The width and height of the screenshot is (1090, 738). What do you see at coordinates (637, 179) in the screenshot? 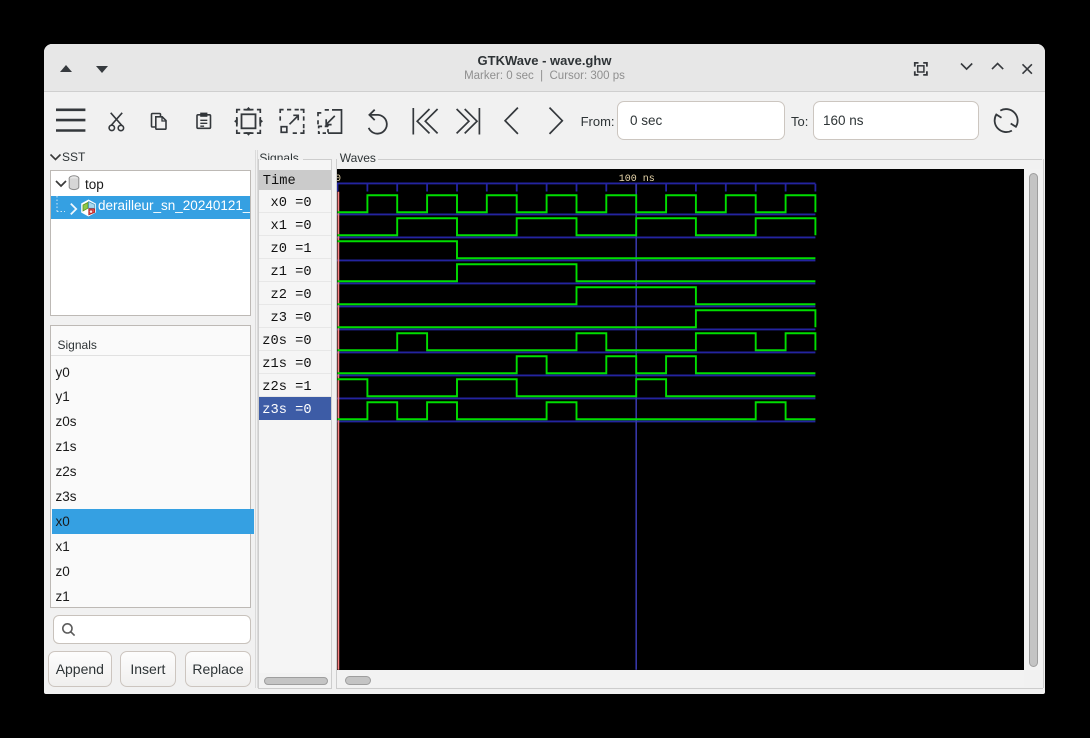
I see `svg-text: 100 ns` at bounding box center [637, 179].